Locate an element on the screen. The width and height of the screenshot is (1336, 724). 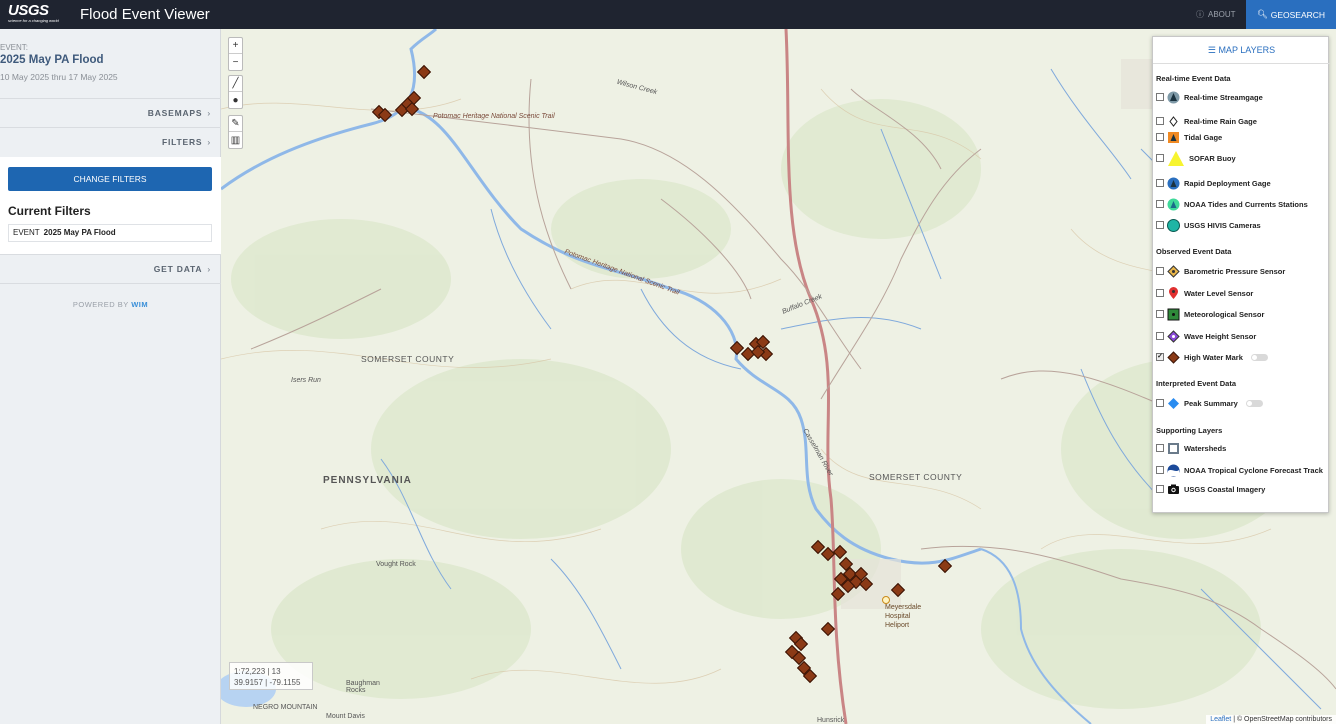
draw-line-button: ╱ is located at coordinates (235, 84).